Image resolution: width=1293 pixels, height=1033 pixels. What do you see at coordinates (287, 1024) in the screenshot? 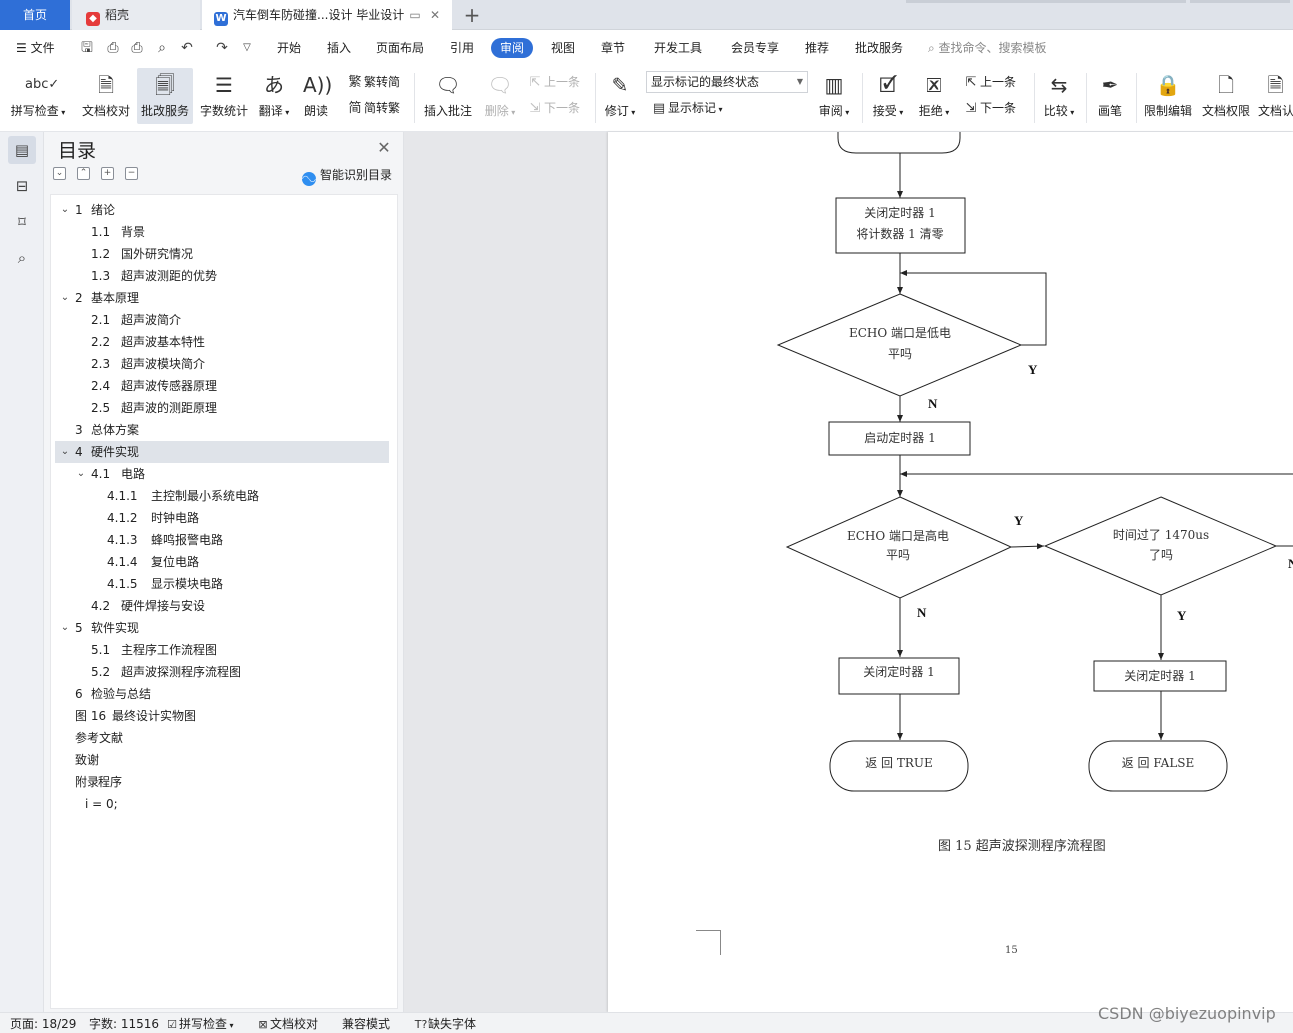
I see `status-doc-proof: ⊠ 文档校对` at bounding box center [287, 1024].